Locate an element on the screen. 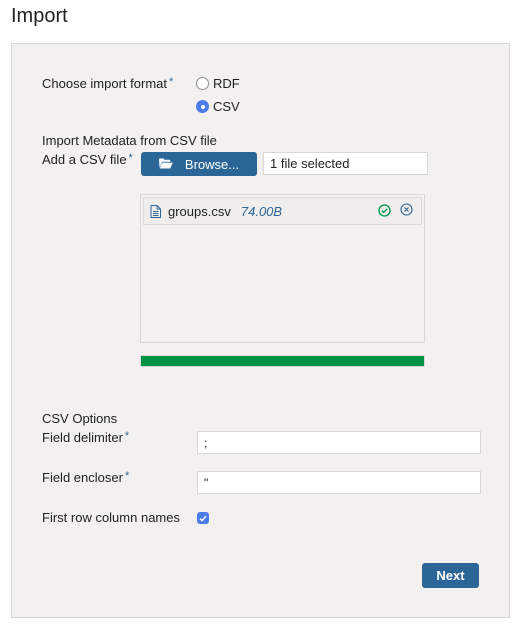  field-delimiter-label-text: Field delimiter is located at coordinates (82, 437).